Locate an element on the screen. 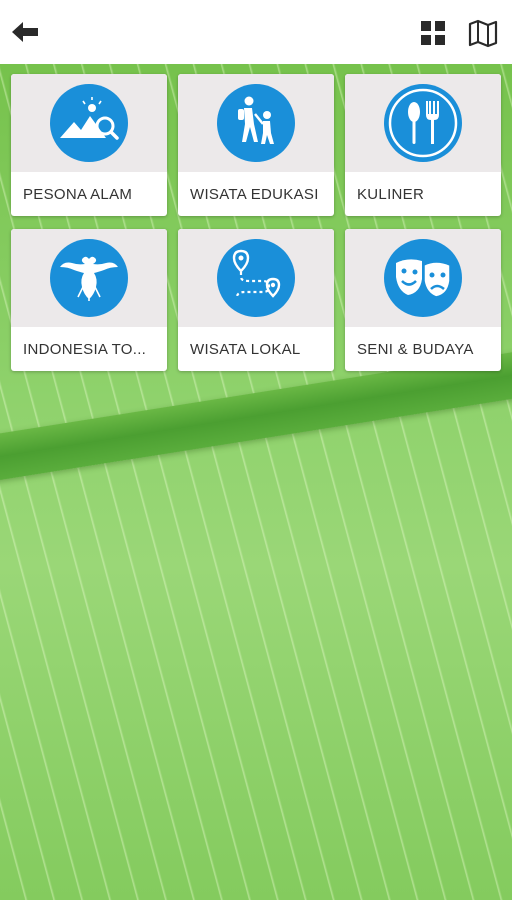  category-tile-kuliner: KULINER is located at coordinates (423, 145).